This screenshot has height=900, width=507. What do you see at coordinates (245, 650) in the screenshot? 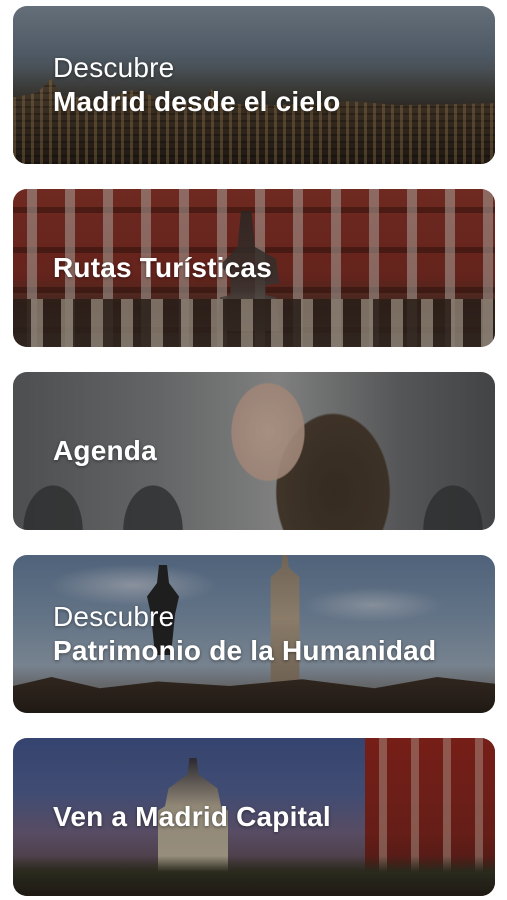
I see `card-title: Patrimonio de la Humanidad` at bounding box center [245, 650].